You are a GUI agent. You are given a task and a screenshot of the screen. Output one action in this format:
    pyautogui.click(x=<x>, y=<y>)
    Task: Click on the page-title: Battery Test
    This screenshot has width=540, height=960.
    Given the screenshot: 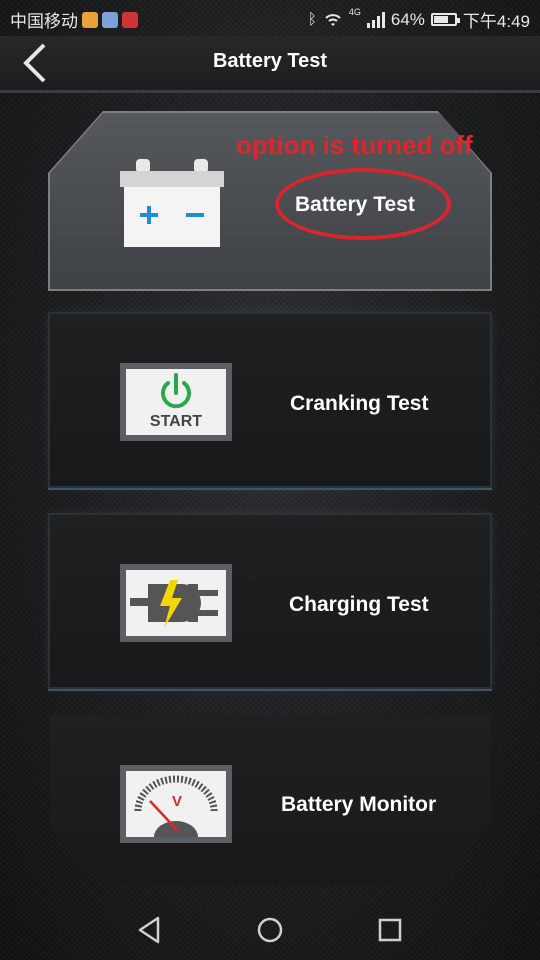 What is the action you would take?
    pyautogui.click(x=270, y=61)
    